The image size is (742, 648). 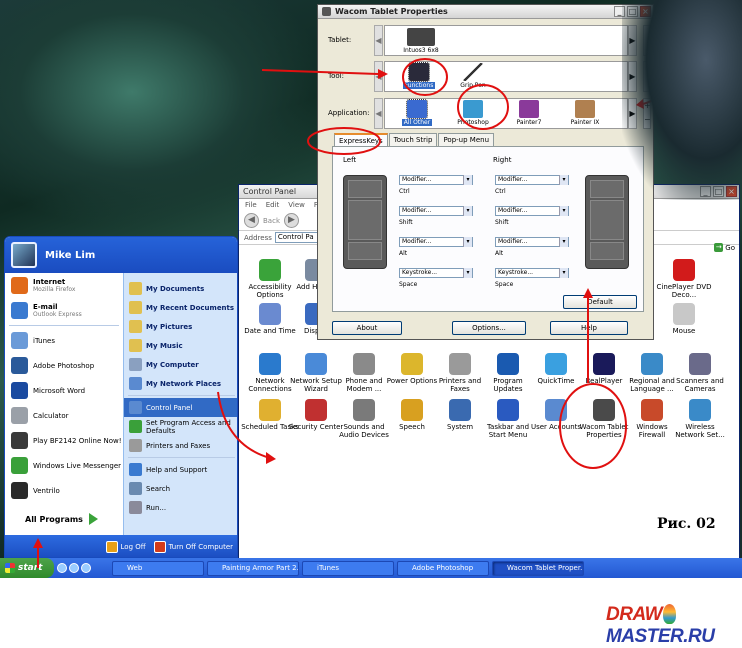 I want to click on back-label: Back, so click(x=271, y=221).